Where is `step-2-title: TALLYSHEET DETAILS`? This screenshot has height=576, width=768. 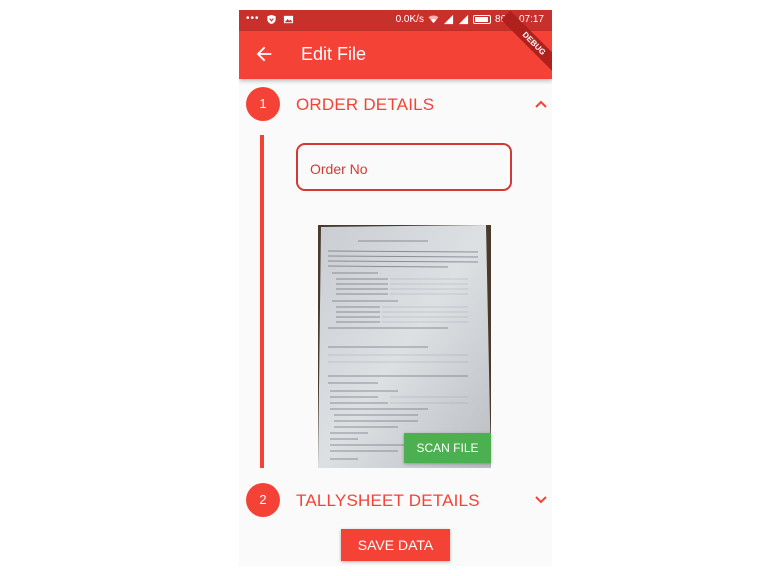 step-2-title: TALLYSHEET DETAILS is located at coordinates (388, 501).